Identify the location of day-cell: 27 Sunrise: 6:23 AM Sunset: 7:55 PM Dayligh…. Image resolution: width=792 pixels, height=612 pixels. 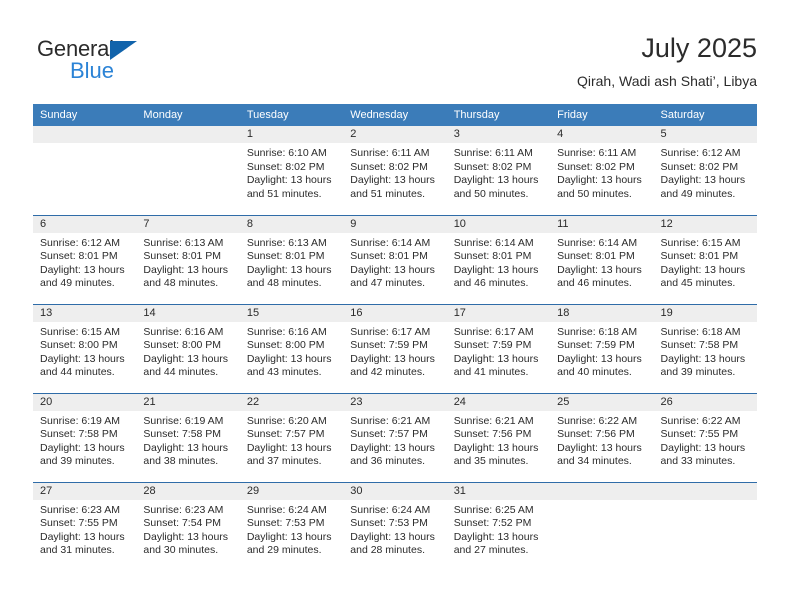
(85, 526).